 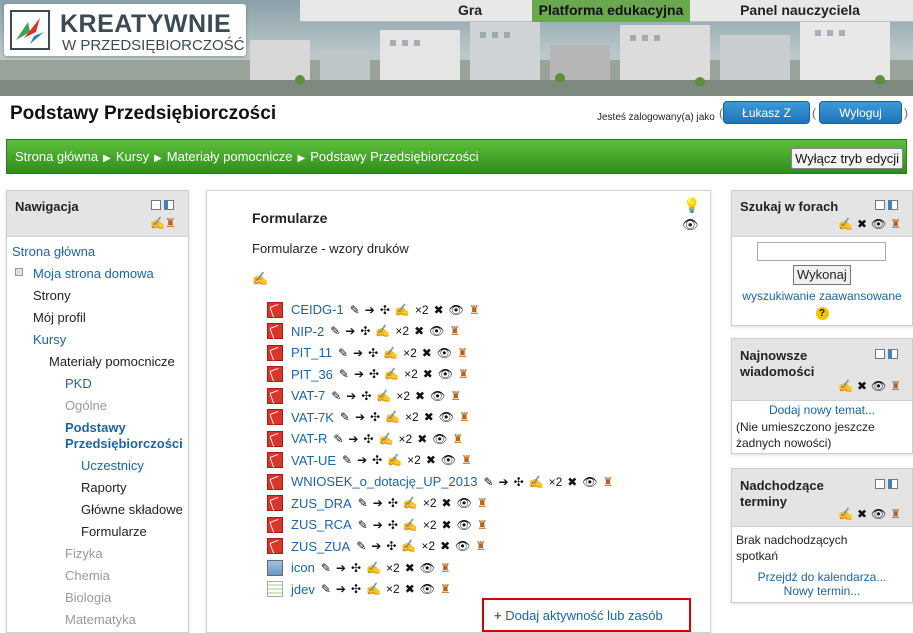 I want to click on nav-item-materialy: Materiały pomocnicze, so click(x=112, y=361).